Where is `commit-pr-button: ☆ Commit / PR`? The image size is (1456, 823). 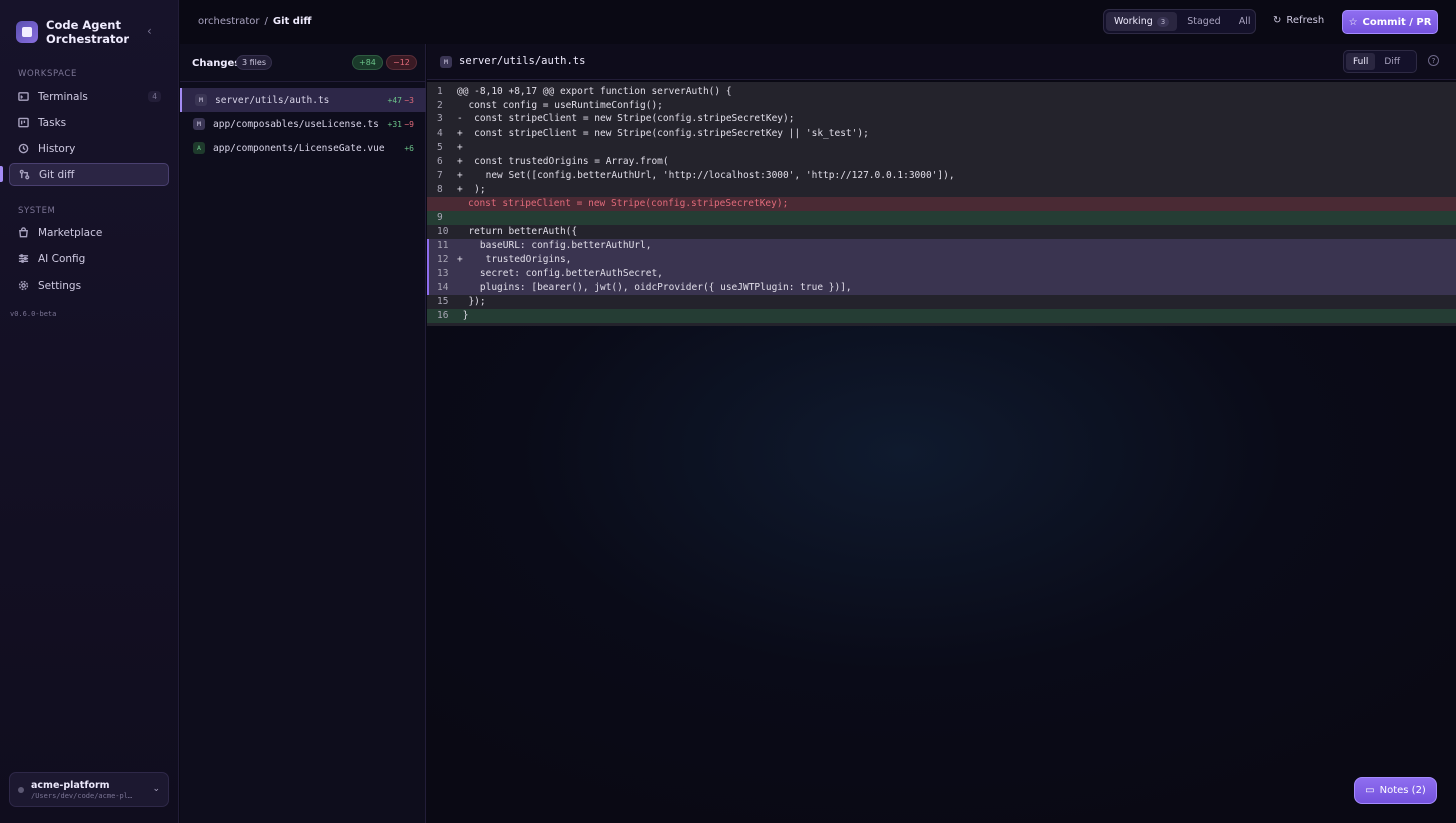 commit-pr-button: ☆ Commit / PR is located at coordinates (1390, 22).